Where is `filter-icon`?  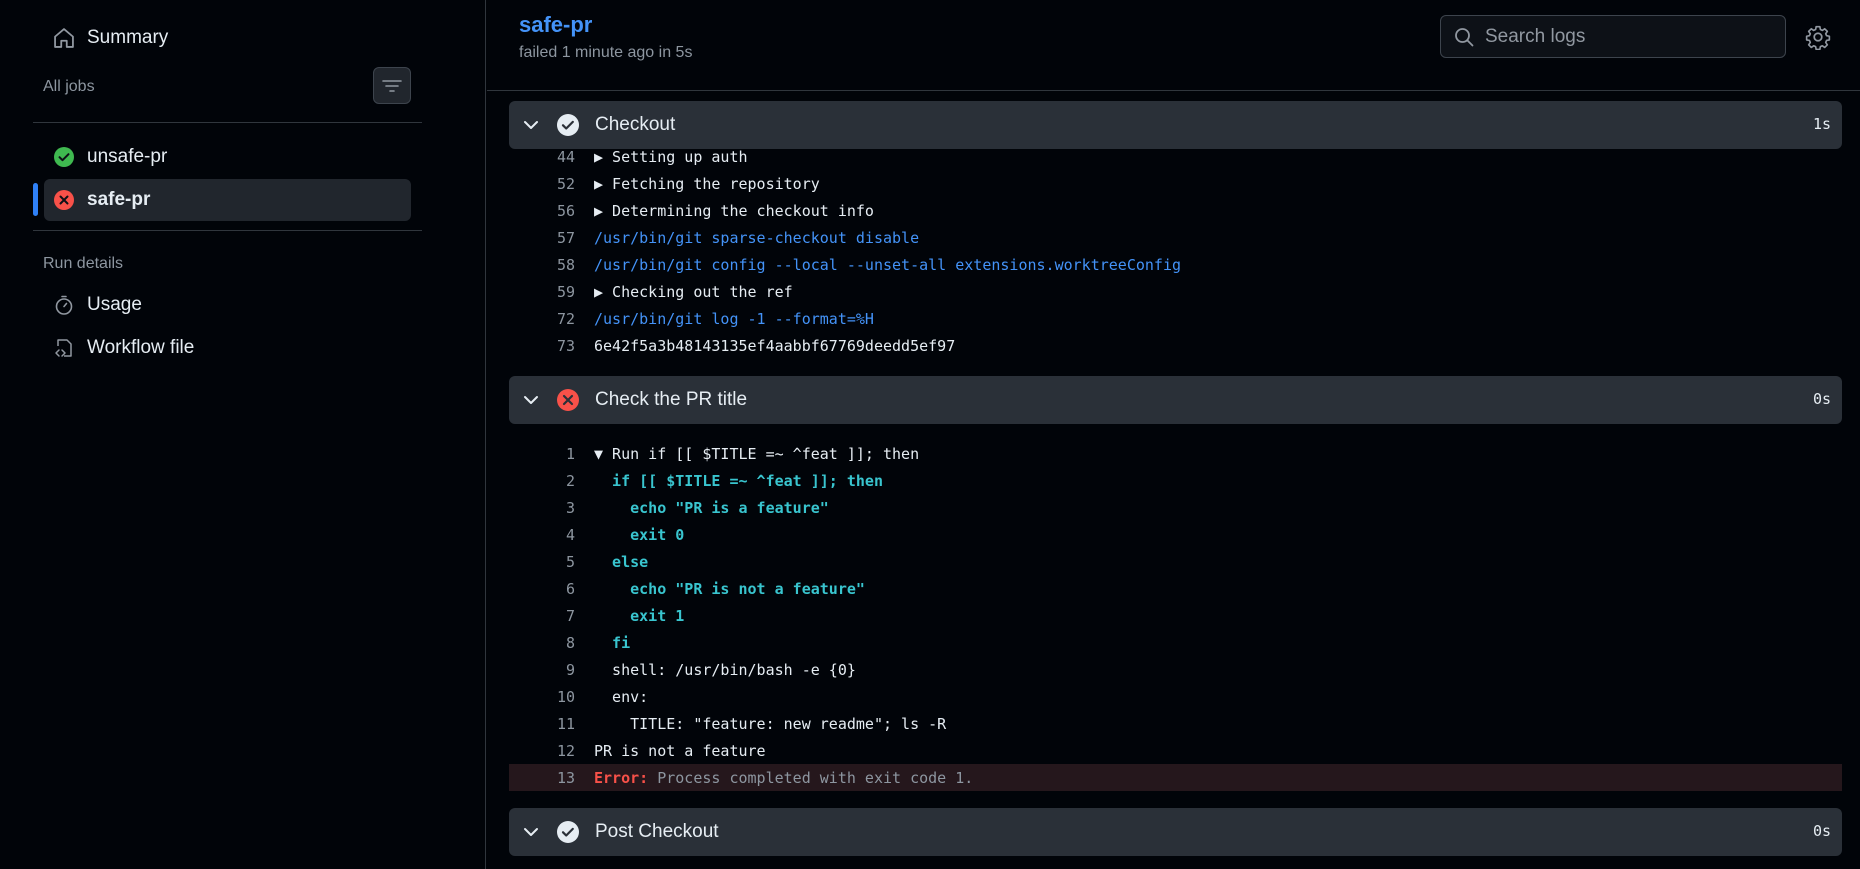
filter-icon is located at coordinates (392, 85).